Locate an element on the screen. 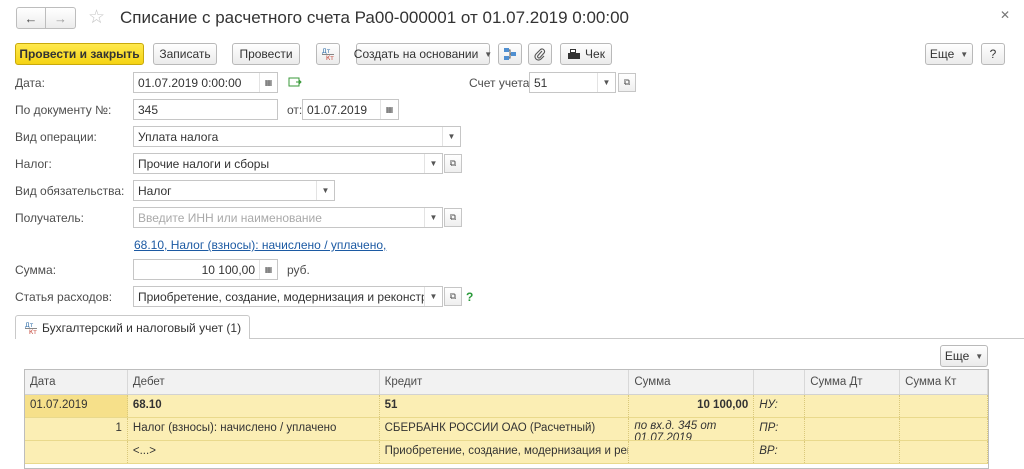  sum-field: 10 100,00 ▦ is located at coordinates (205, 269).